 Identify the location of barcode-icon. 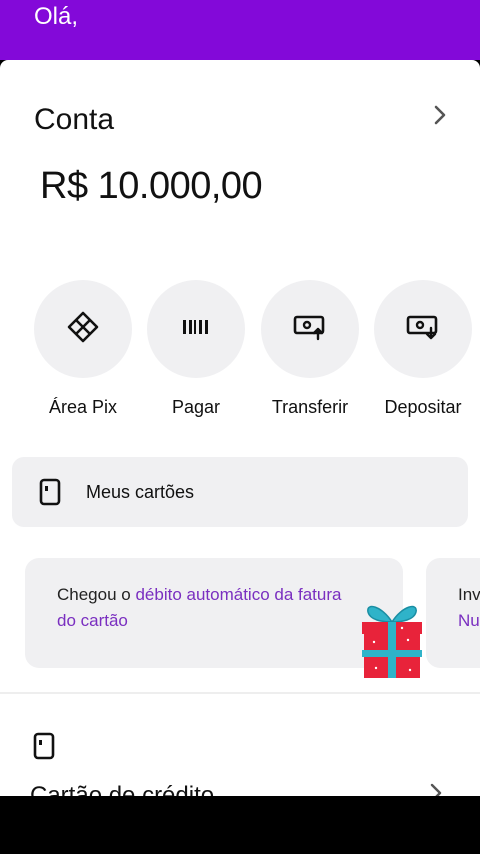
(196, 329).